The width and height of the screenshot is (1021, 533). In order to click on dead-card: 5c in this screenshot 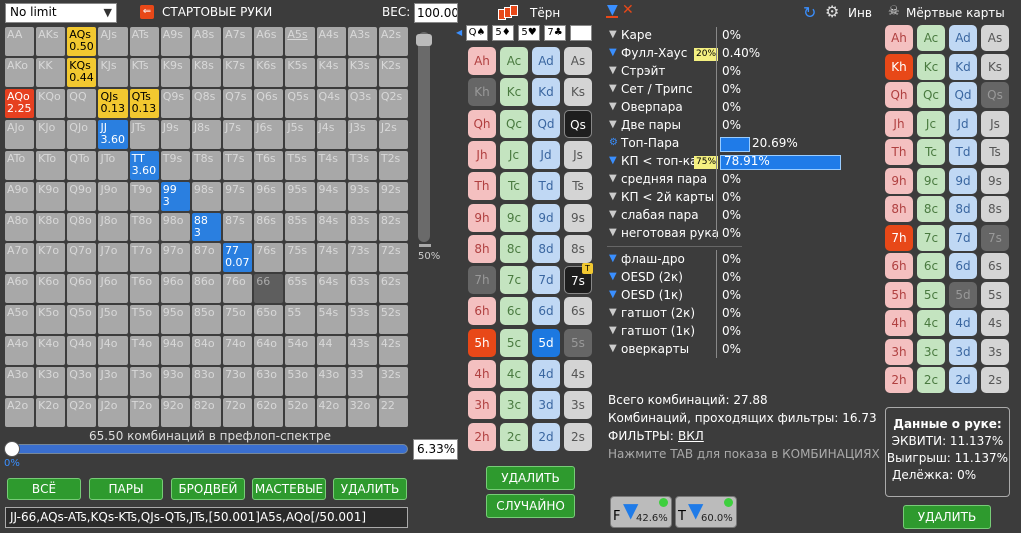, I will do `click(931, 294)`.